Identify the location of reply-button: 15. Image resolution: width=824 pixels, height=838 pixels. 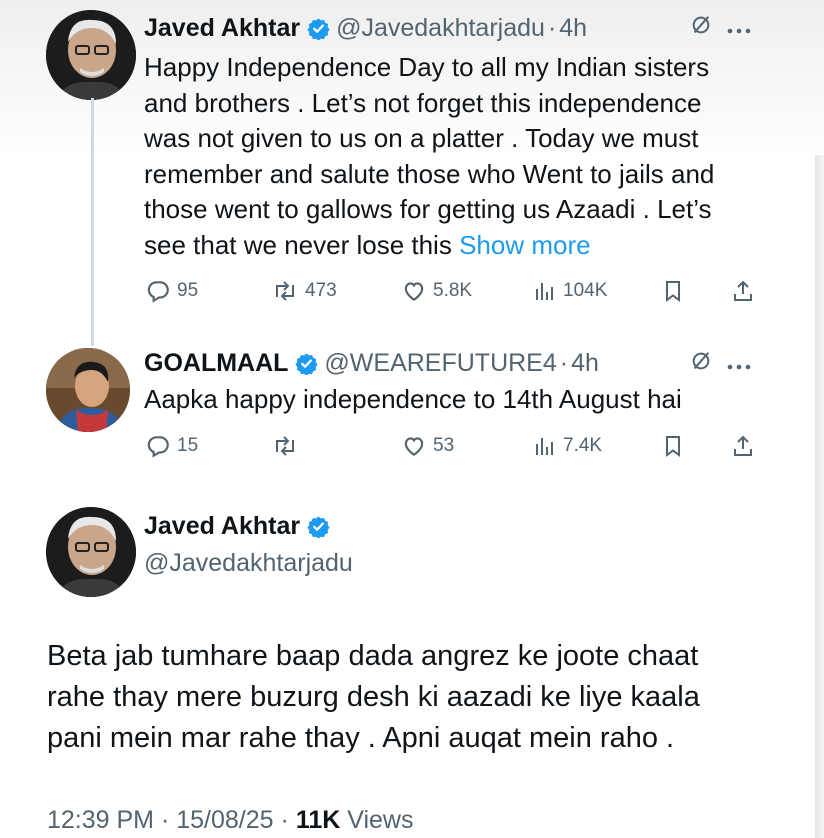
(171, 446).